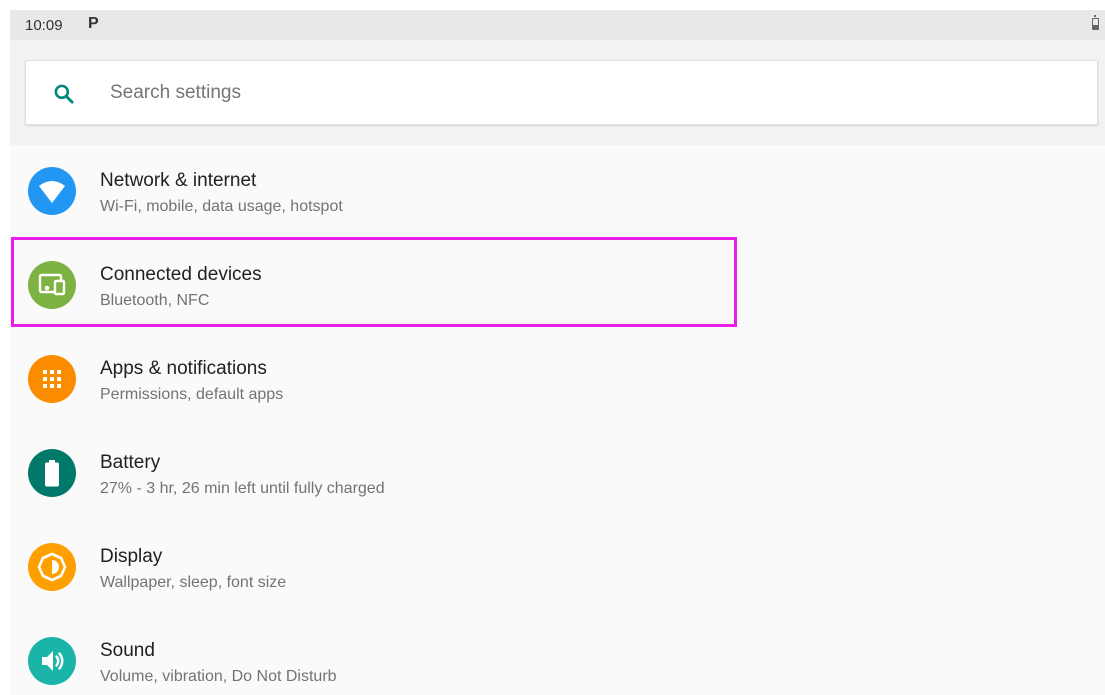  What do you see at coordinates (557, 568) in the screenshot?
I see `setting-display: Display Wallpaper, sleep, font size` at bounding box center [557, 568].